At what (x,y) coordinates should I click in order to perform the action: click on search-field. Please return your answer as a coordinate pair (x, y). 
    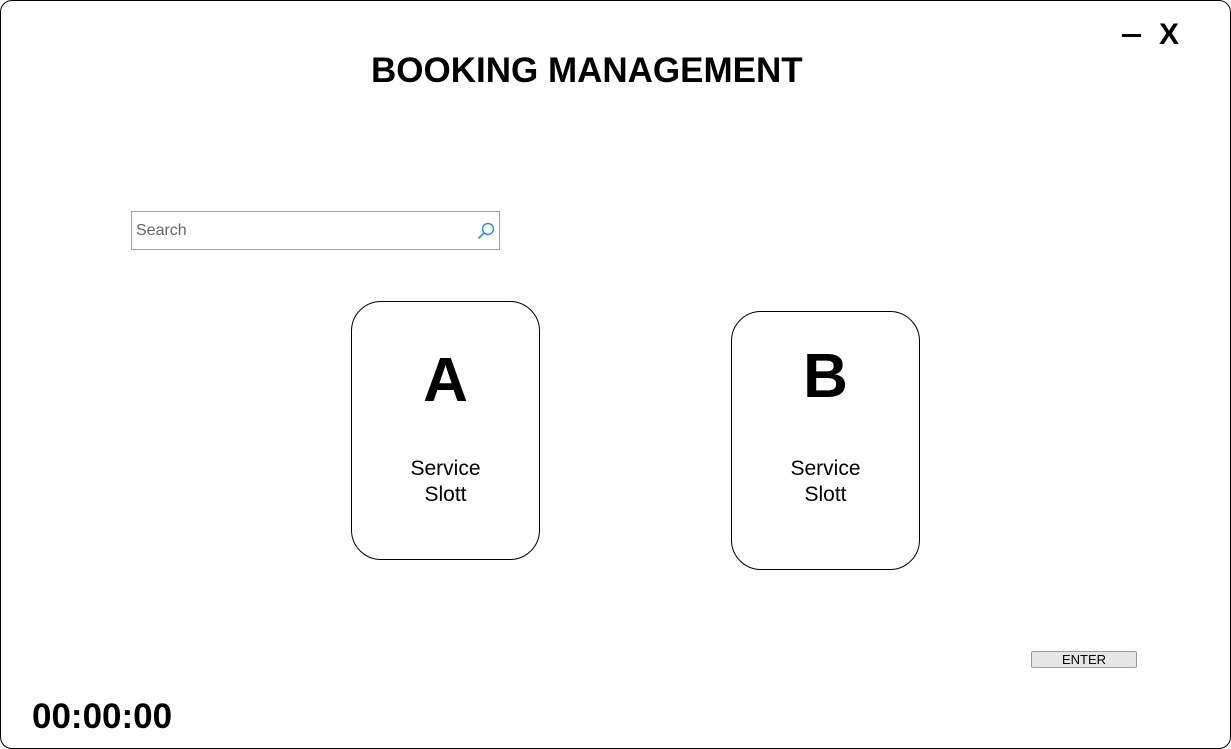
    Looking at the image, I should click on (315, 230).